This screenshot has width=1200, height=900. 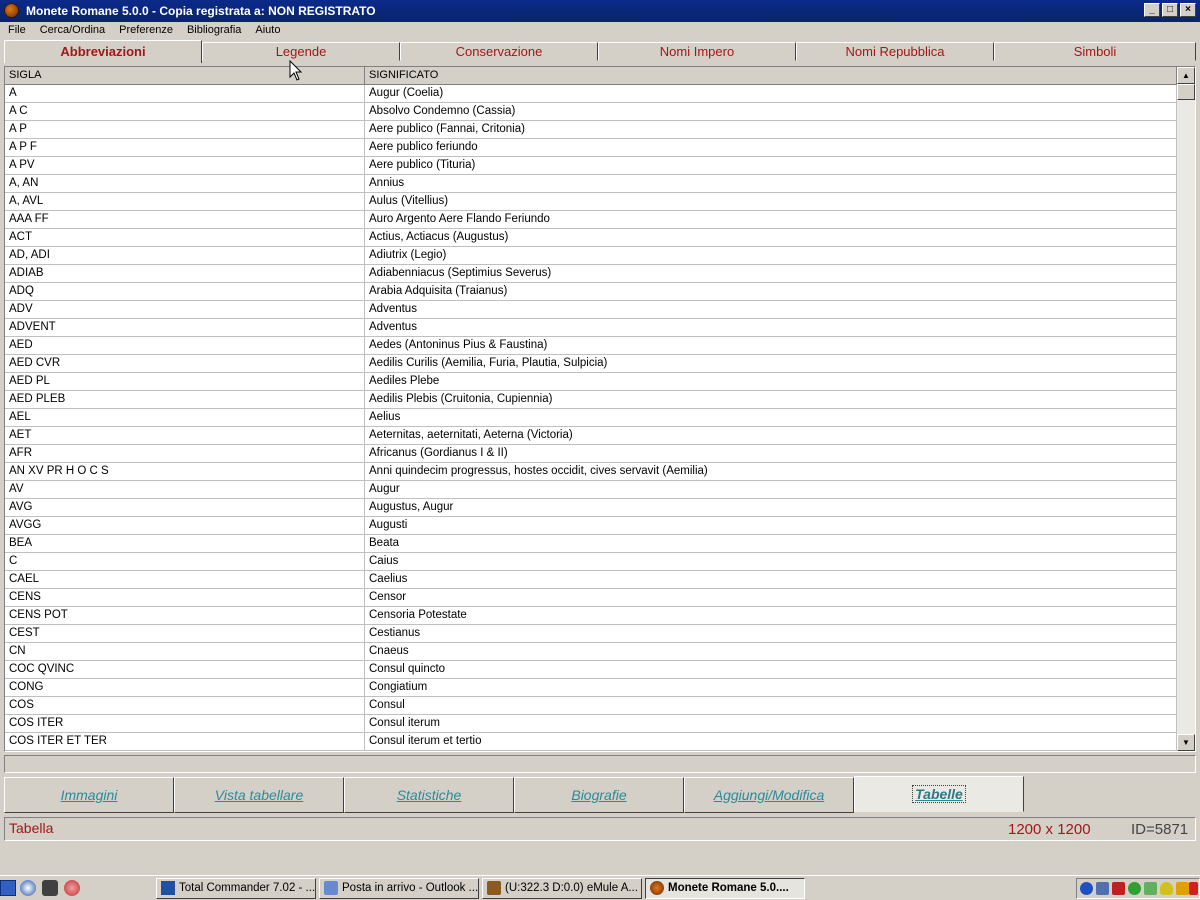 I want to click on table-row: A C Absolvo Condemno (Cassia), so click(x=591, y=112).